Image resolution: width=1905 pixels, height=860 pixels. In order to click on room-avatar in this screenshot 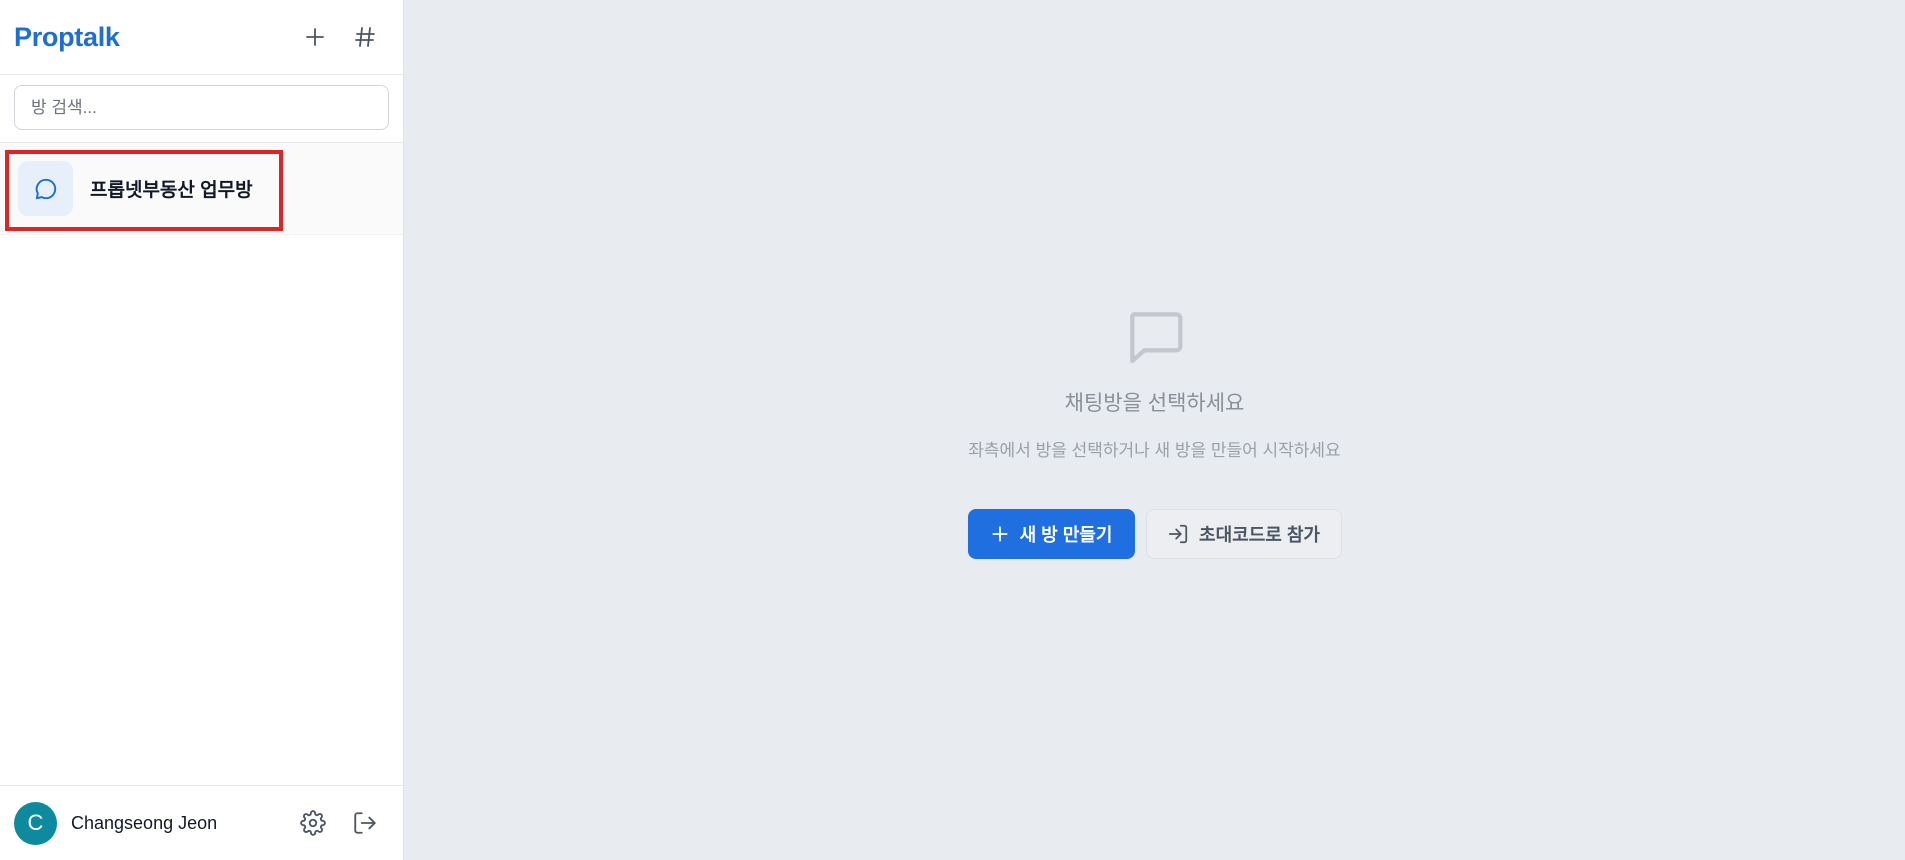, I will do `click(45, 188)`.